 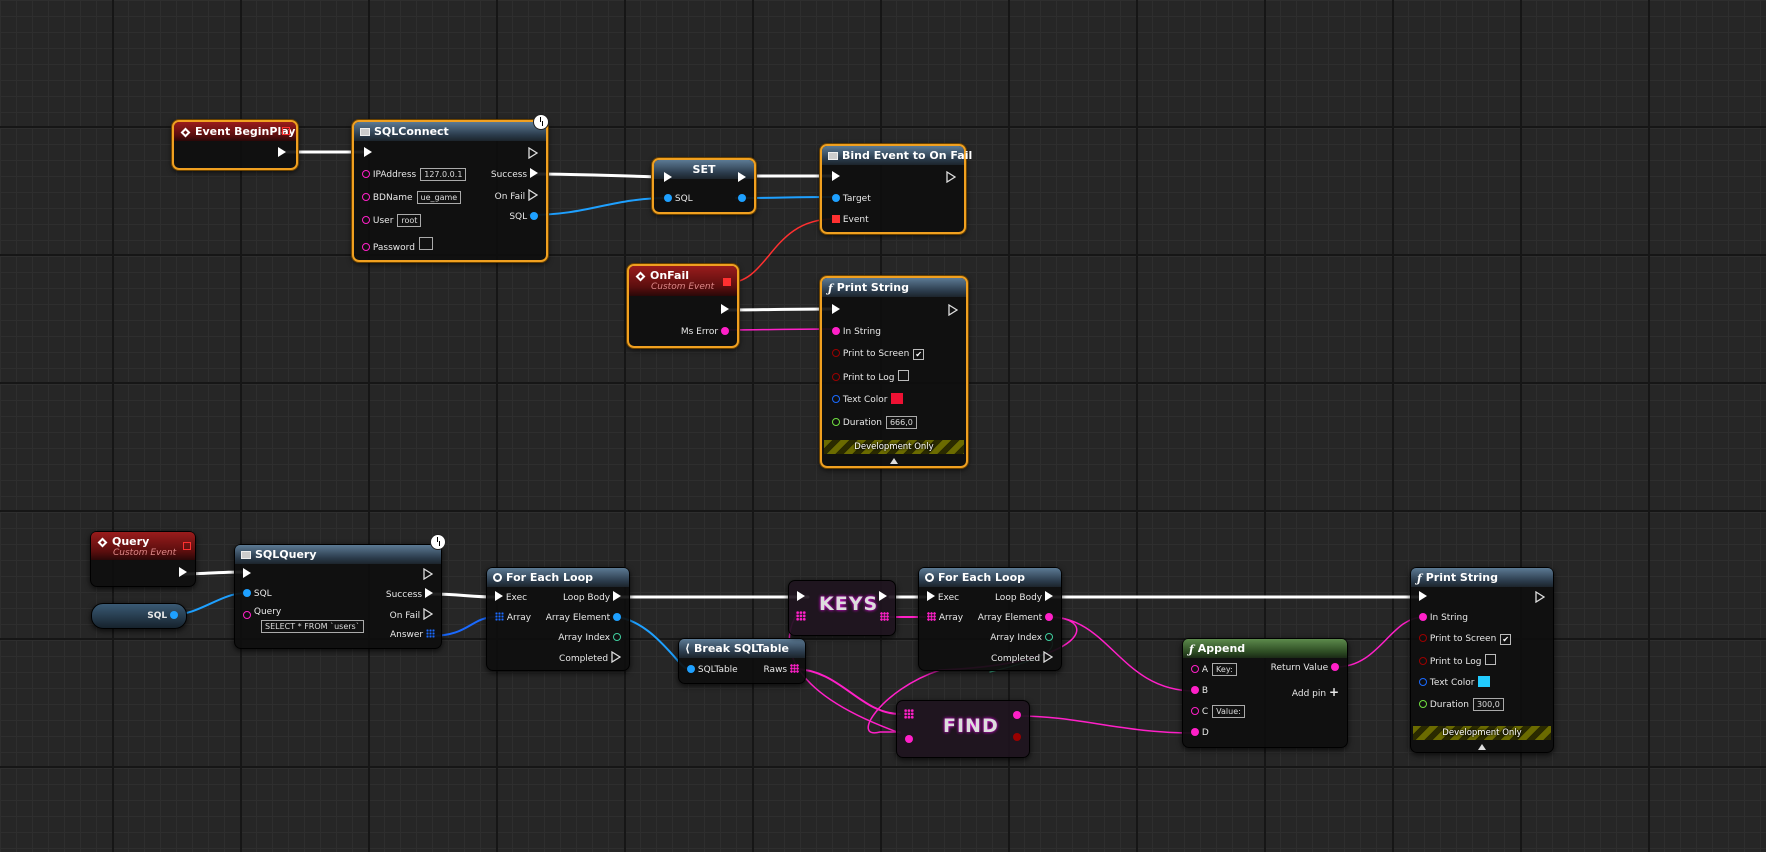 What do you see at coordinates (312, 626) in the screenshot?
I see `query-input: SELECT * FROM `users`` at bounding box center [312, 626].